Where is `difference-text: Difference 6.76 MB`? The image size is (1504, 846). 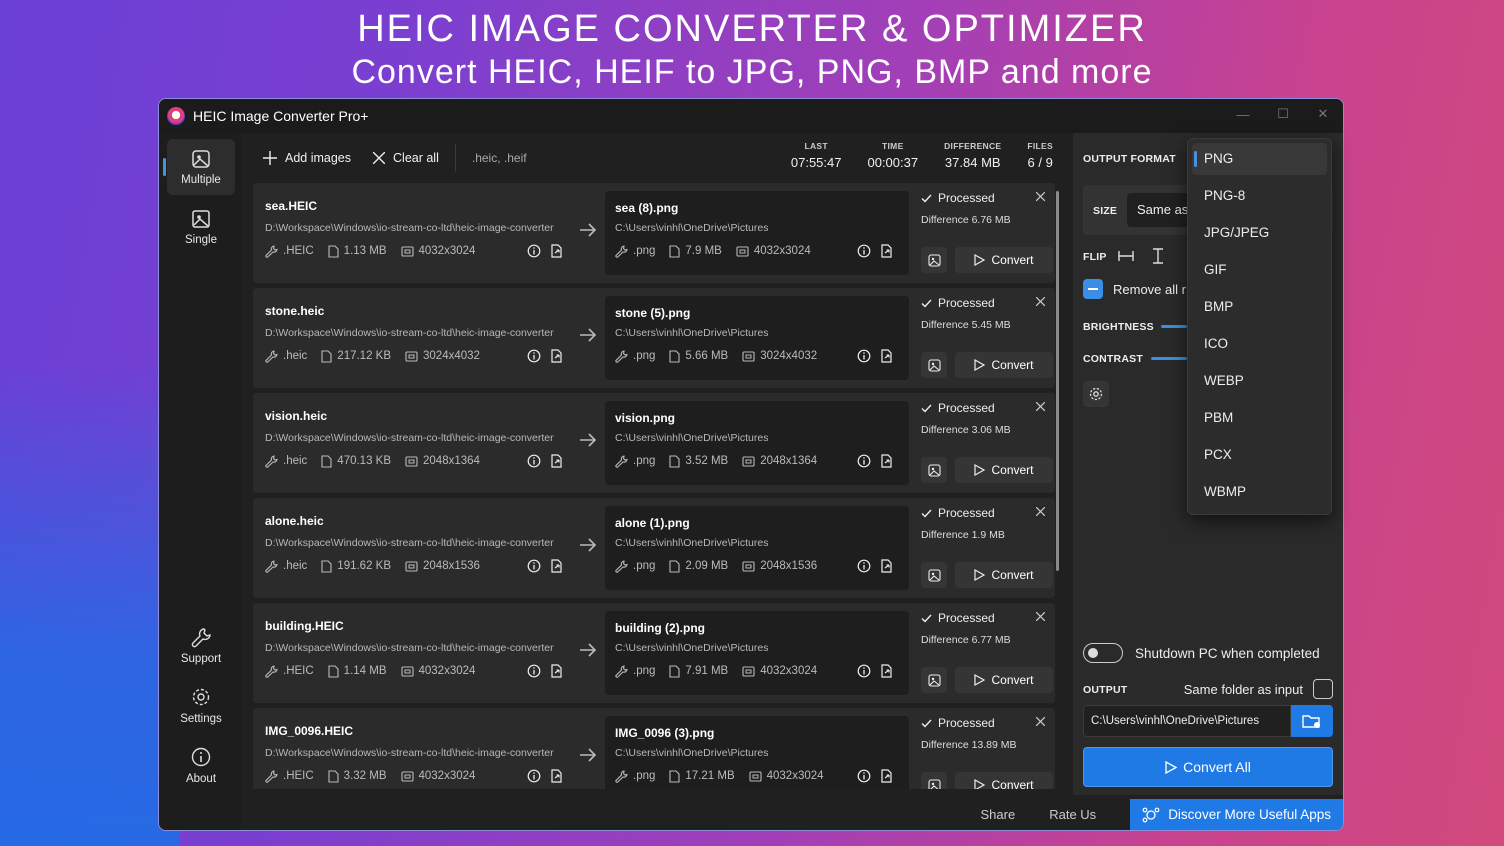 difference-text: Difference 6.76 MB is located at coordinates (966, 220).